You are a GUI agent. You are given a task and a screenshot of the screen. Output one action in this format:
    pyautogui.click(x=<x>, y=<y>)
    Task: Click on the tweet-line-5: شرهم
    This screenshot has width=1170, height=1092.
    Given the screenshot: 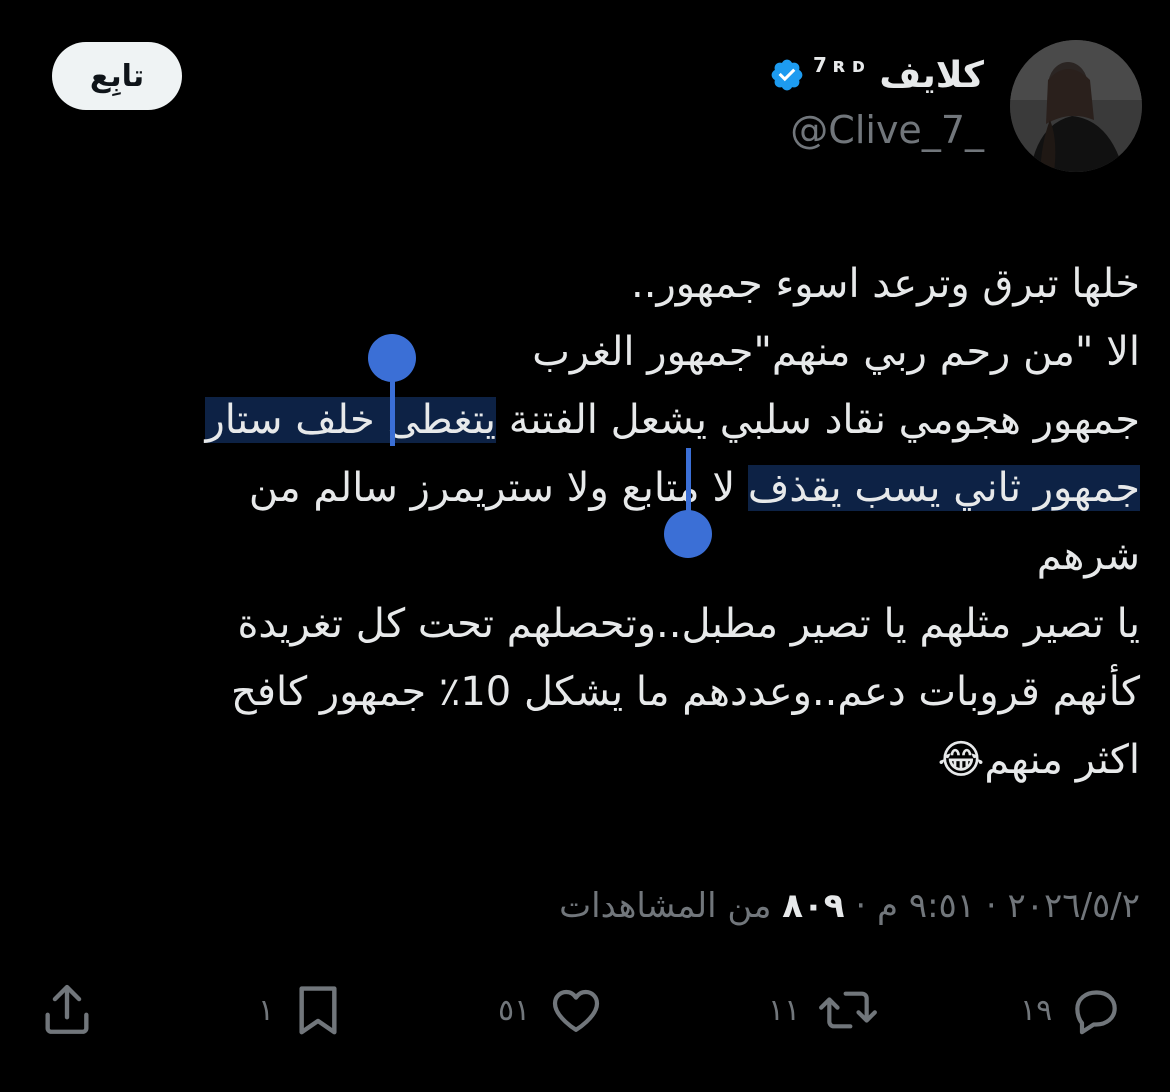 What is the action you would take?
    pyautogui.click(x=1088, y=556)
    